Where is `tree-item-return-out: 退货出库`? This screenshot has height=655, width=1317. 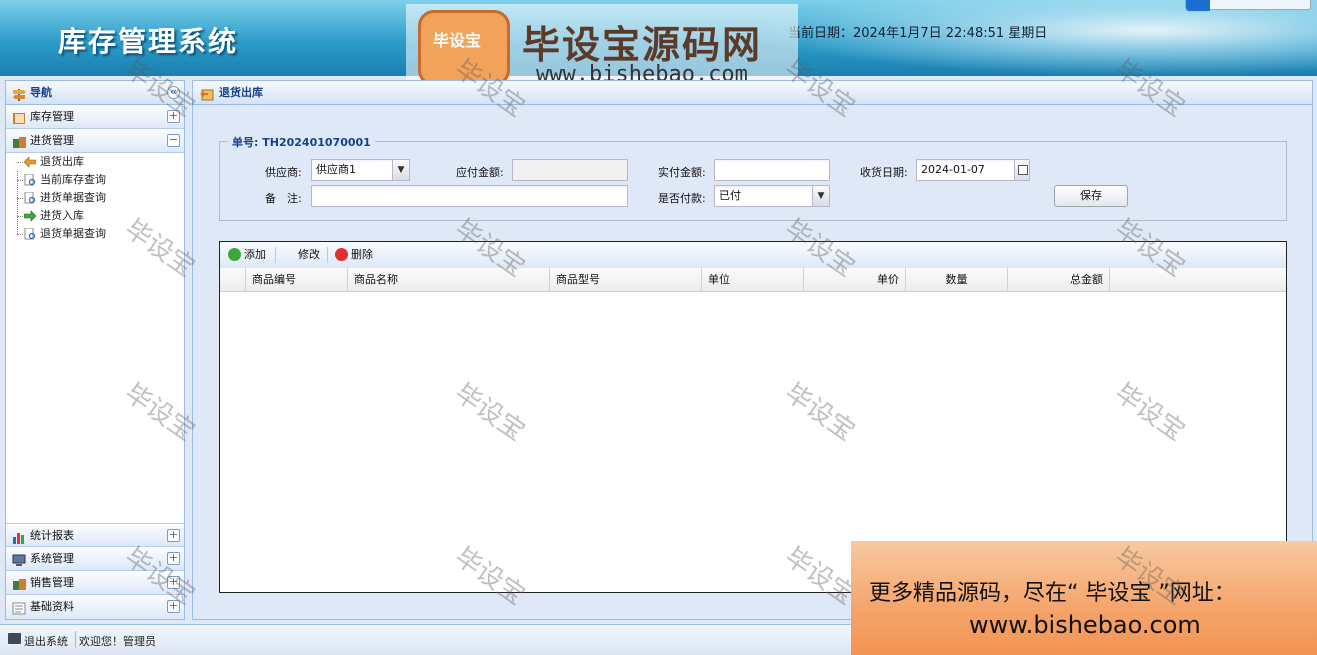 tree-item-return-out: 退货出库 is located at coordinates (95, 162).